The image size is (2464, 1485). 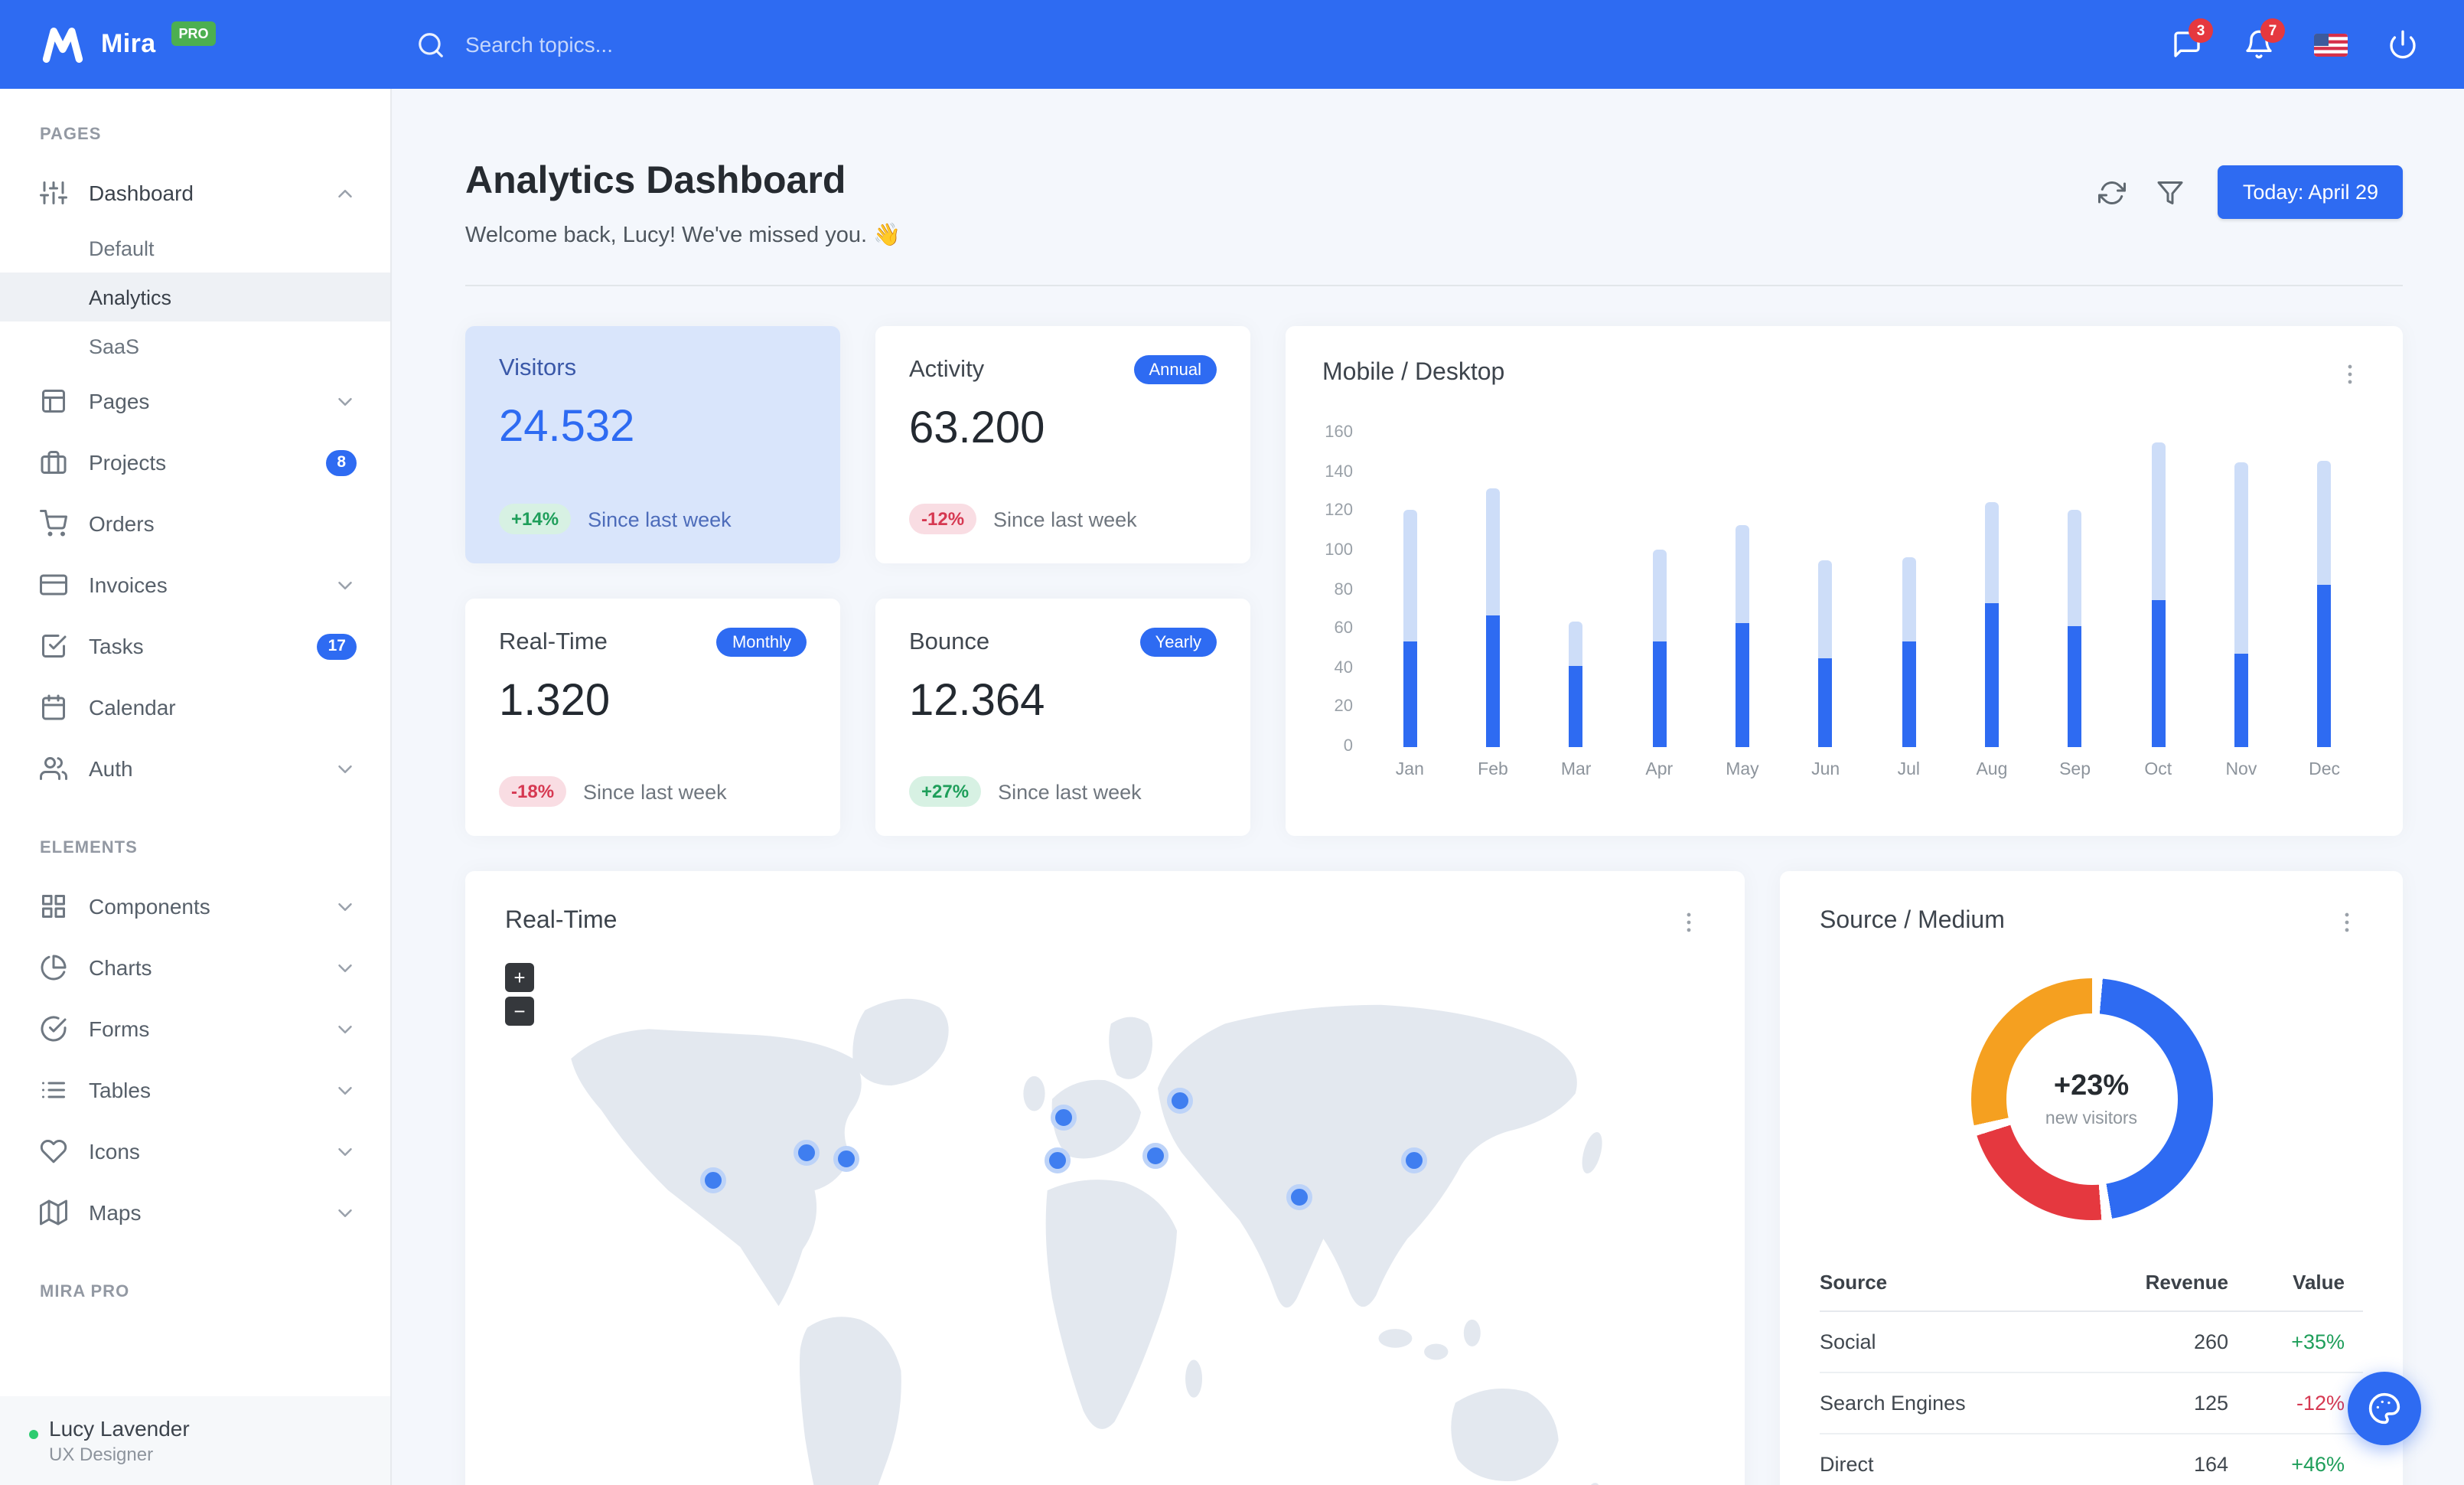 I want to click on brand: Mira PRO, so click(x=196, y=42).